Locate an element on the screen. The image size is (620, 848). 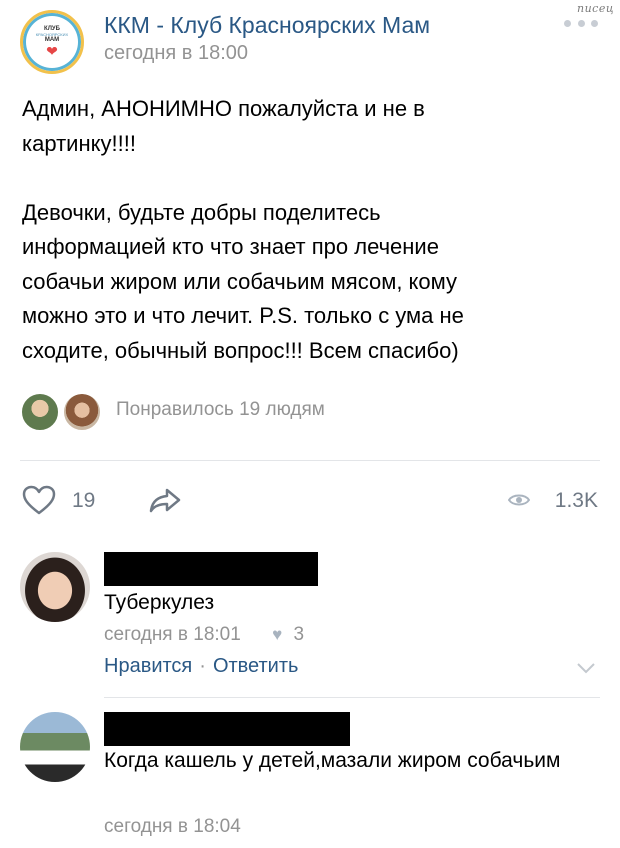
comment-meta: сегодня в 18:01 ♥ 3 is located at coordinates (204, 635).